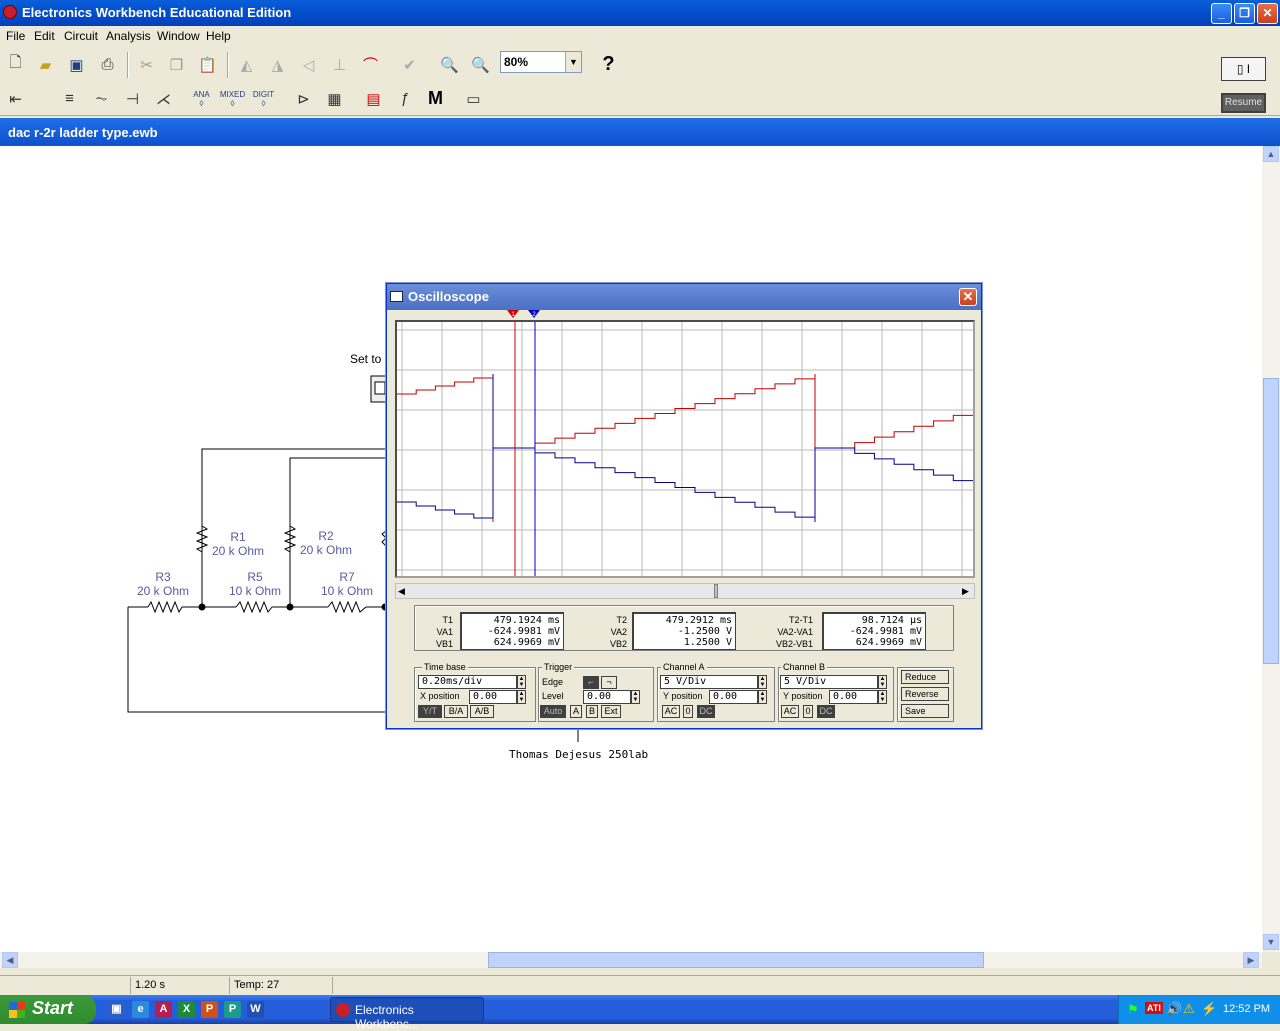 This screenshot has width=1280, height=1031. I want to click on power-icon: ⚡, so click(1209, 1009).